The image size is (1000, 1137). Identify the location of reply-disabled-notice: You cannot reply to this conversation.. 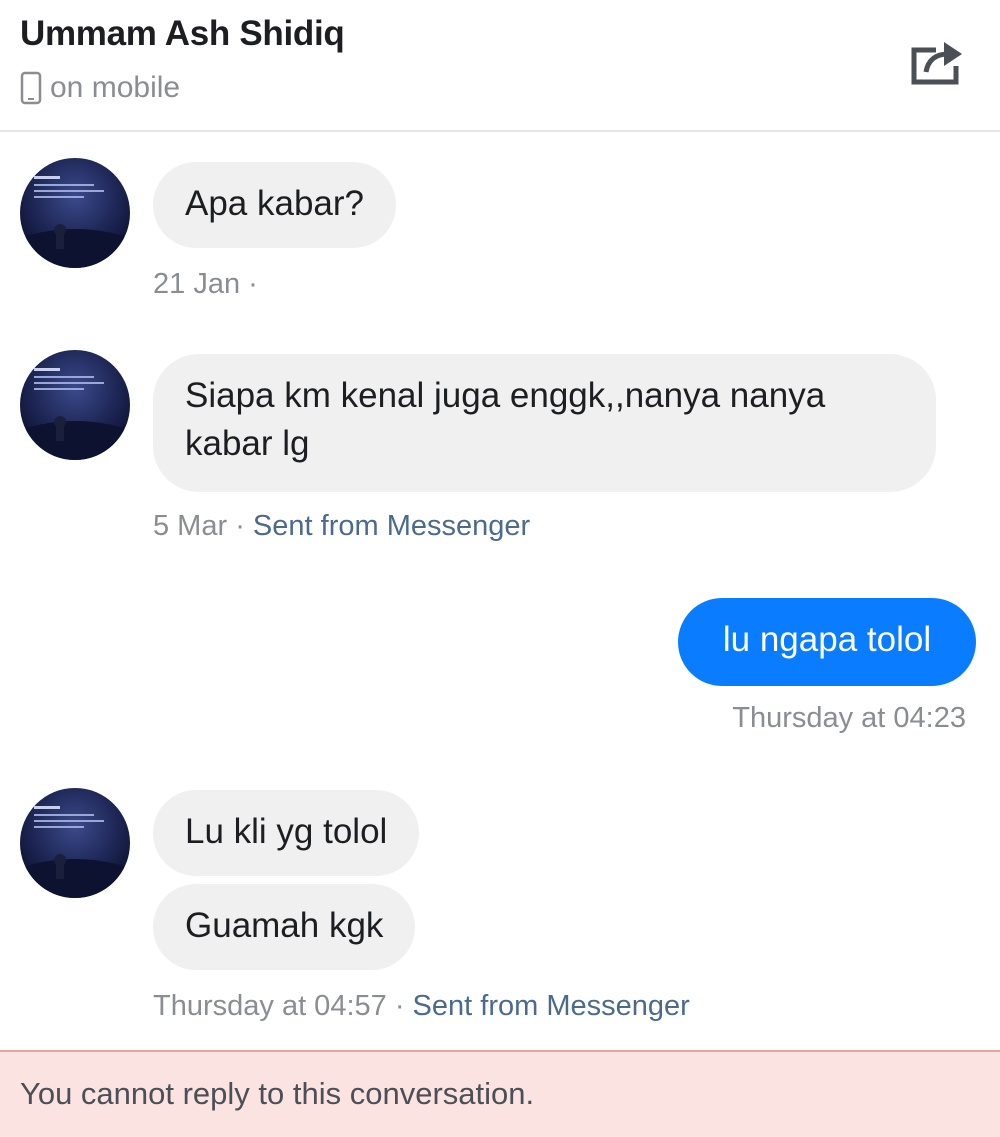
(500, 1093).